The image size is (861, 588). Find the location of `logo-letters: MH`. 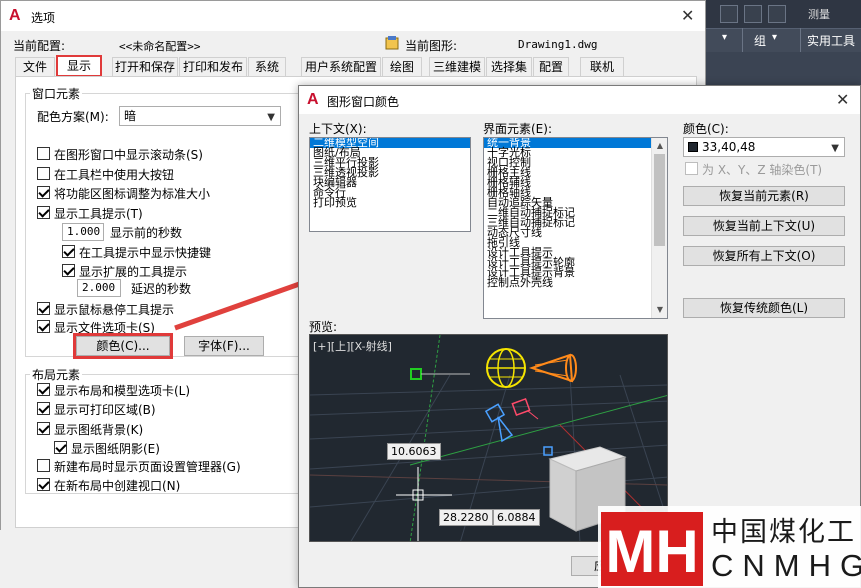

logo-letters: MH is located at coordinates (651, 551).